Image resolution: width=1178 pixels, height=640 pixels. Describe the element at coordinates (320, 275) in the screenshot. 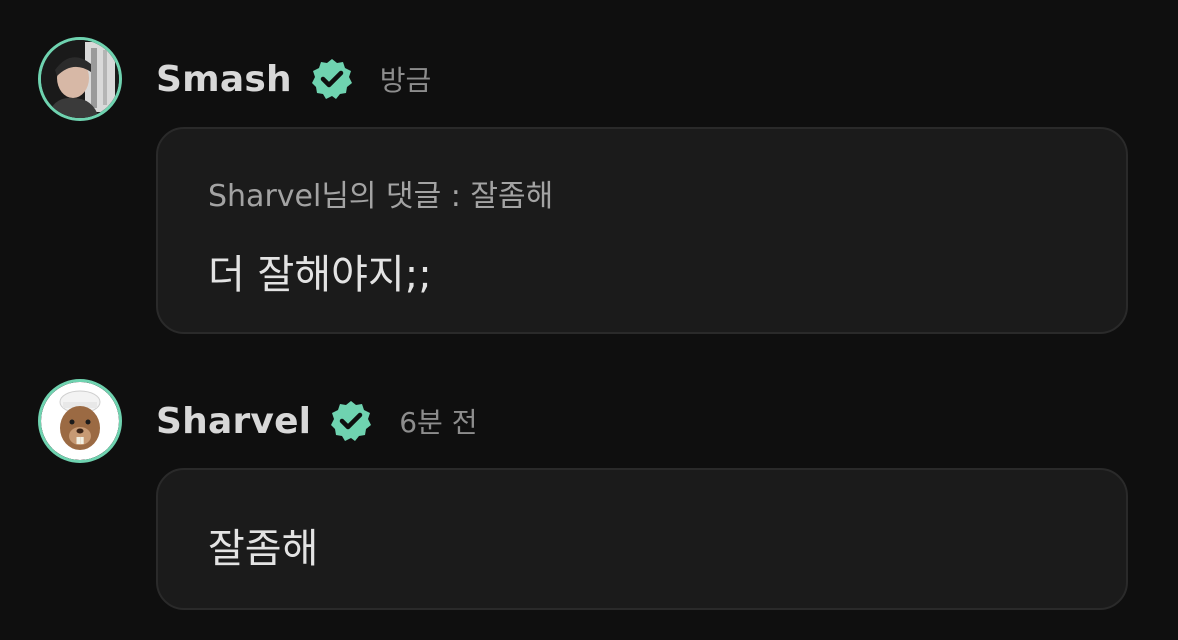

I see `comment-text: 더 잘해야지;;` at that location.